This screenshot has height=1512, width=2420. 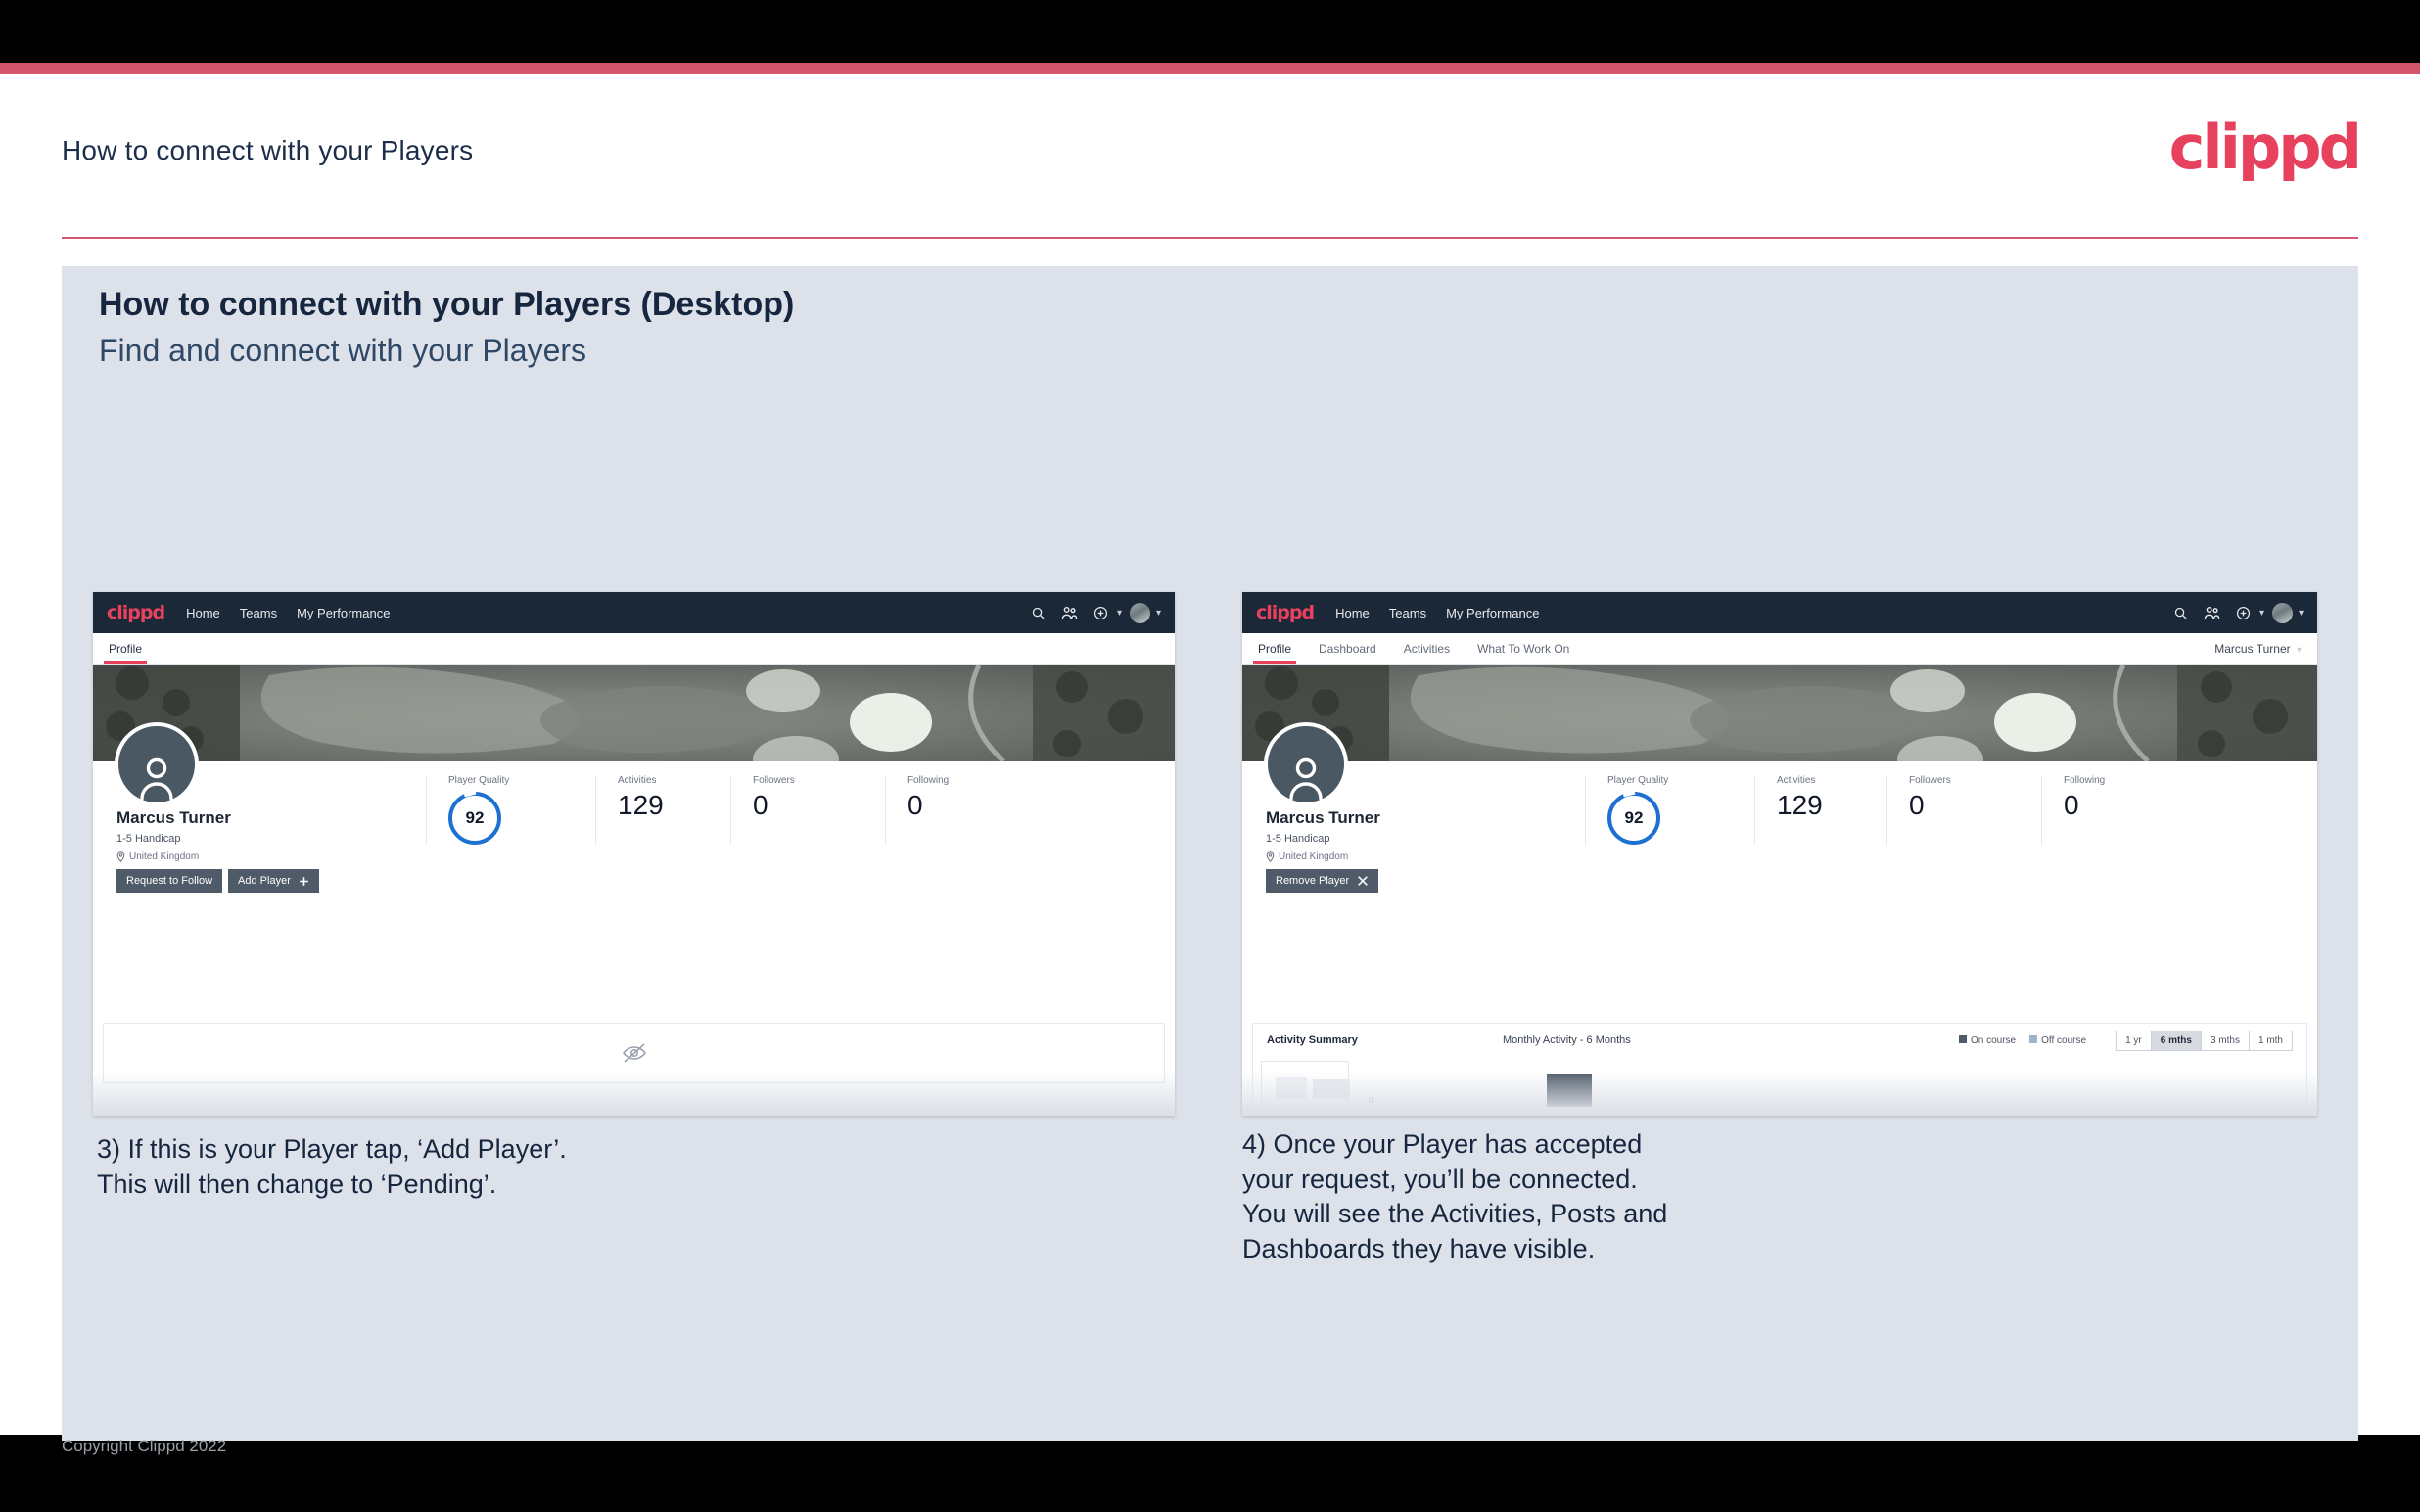 I want to click on activity-stat-box, so click(x=1305, y=1085).